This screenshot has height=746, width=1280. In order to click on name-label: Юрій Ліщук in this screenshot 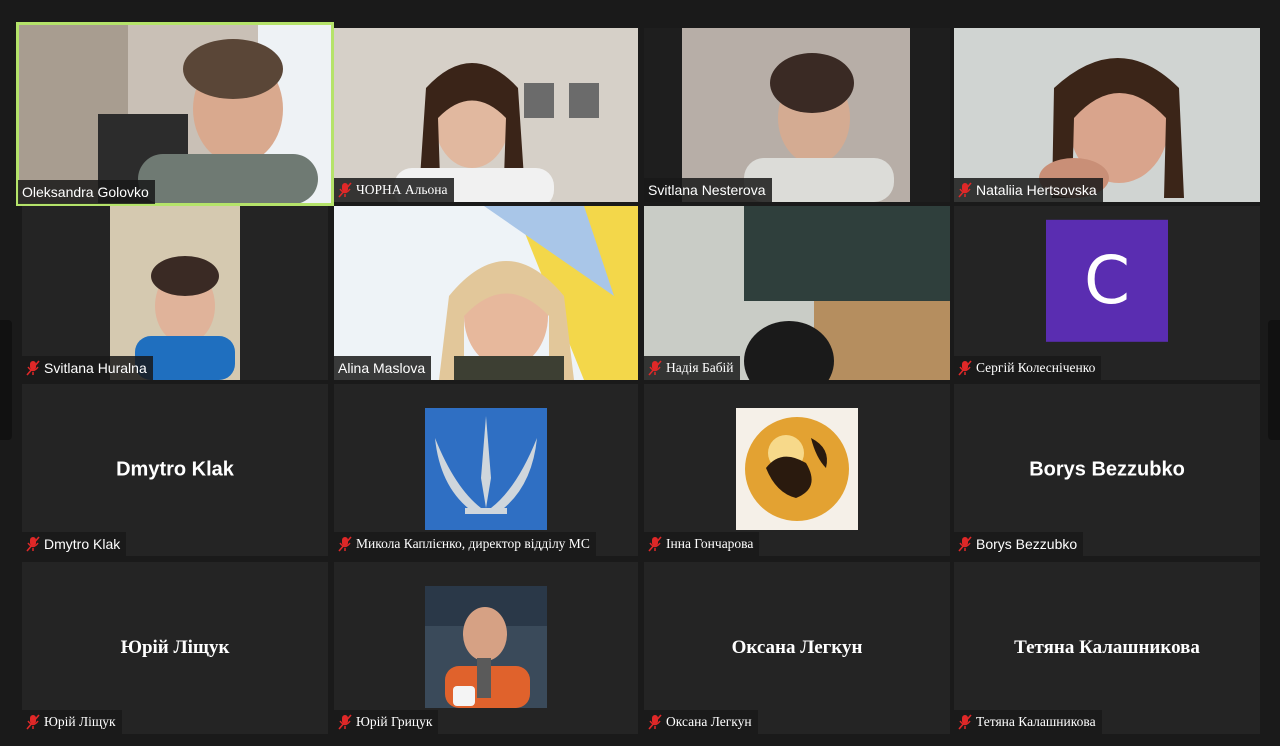, I will do `click(72, 722)`.